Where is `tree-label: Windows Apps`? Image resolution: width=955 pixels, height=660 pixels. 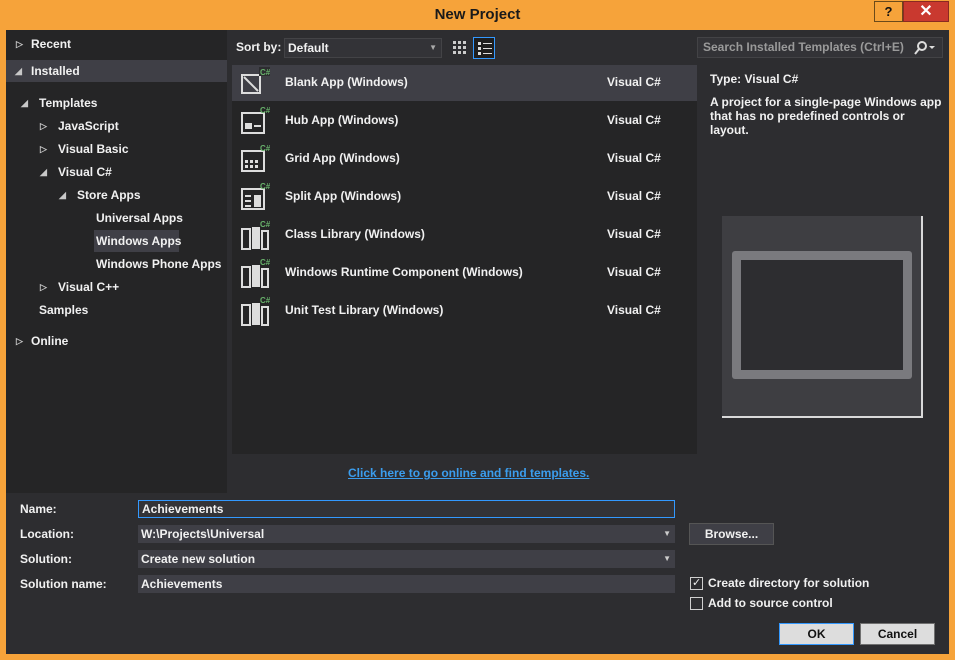
tree-label: Windows Apps is located at coordinates (139, 241).